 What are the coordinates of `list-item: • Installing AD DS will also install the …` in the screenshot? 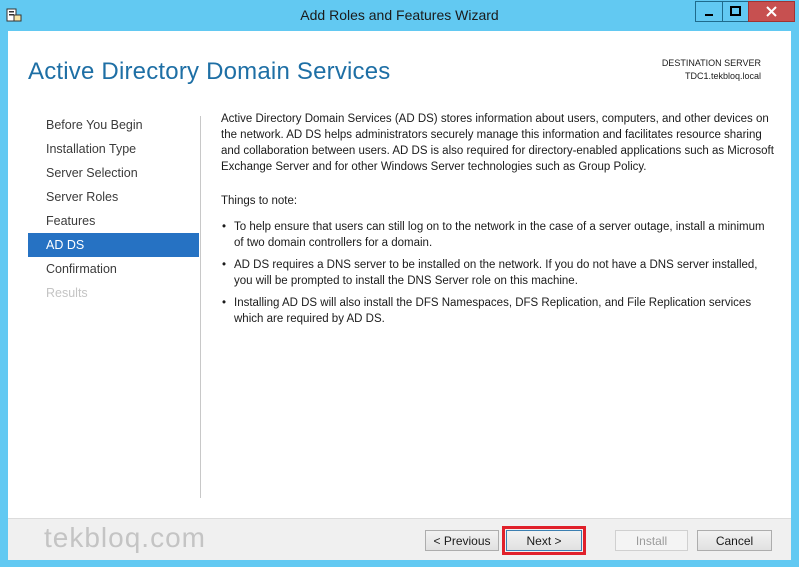 It's located at (487, 311).